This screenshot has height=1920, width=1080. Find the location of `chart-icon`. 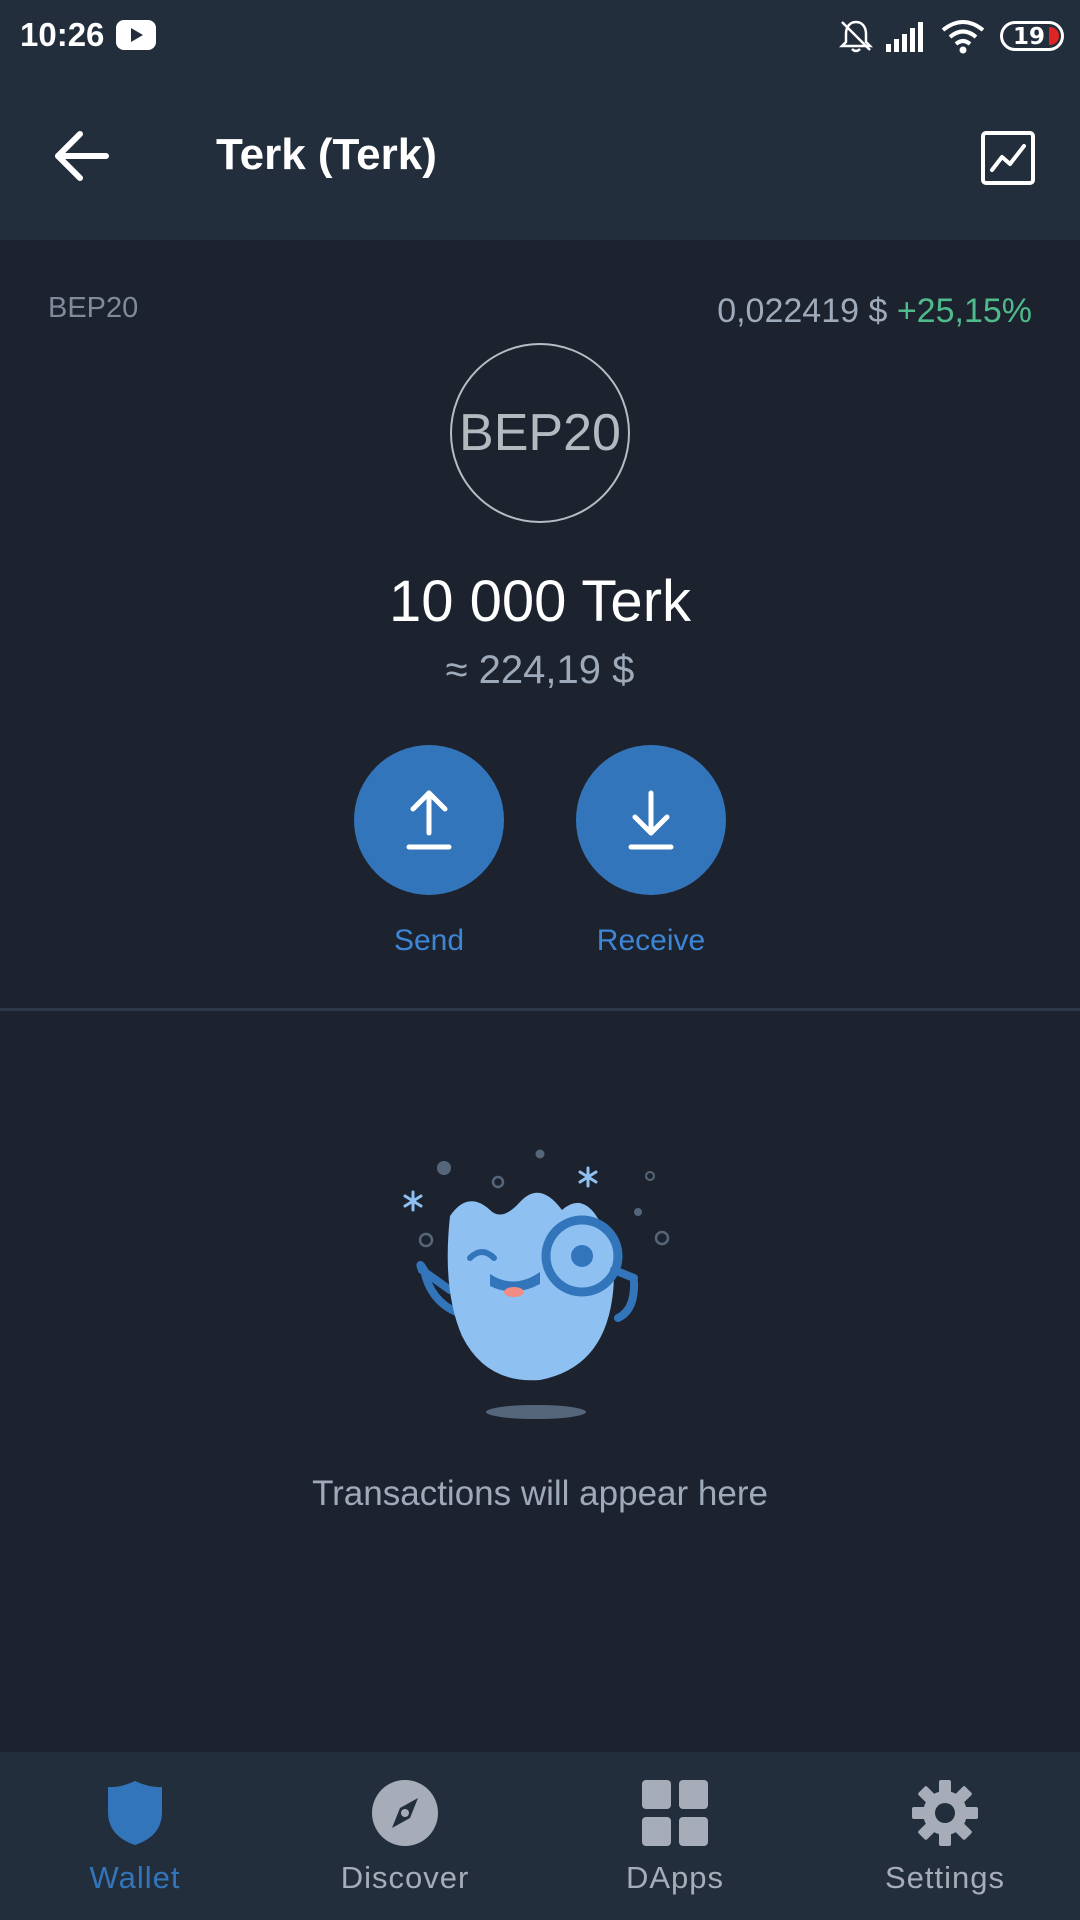

chart-icon is located at coordinates (1008, 158).